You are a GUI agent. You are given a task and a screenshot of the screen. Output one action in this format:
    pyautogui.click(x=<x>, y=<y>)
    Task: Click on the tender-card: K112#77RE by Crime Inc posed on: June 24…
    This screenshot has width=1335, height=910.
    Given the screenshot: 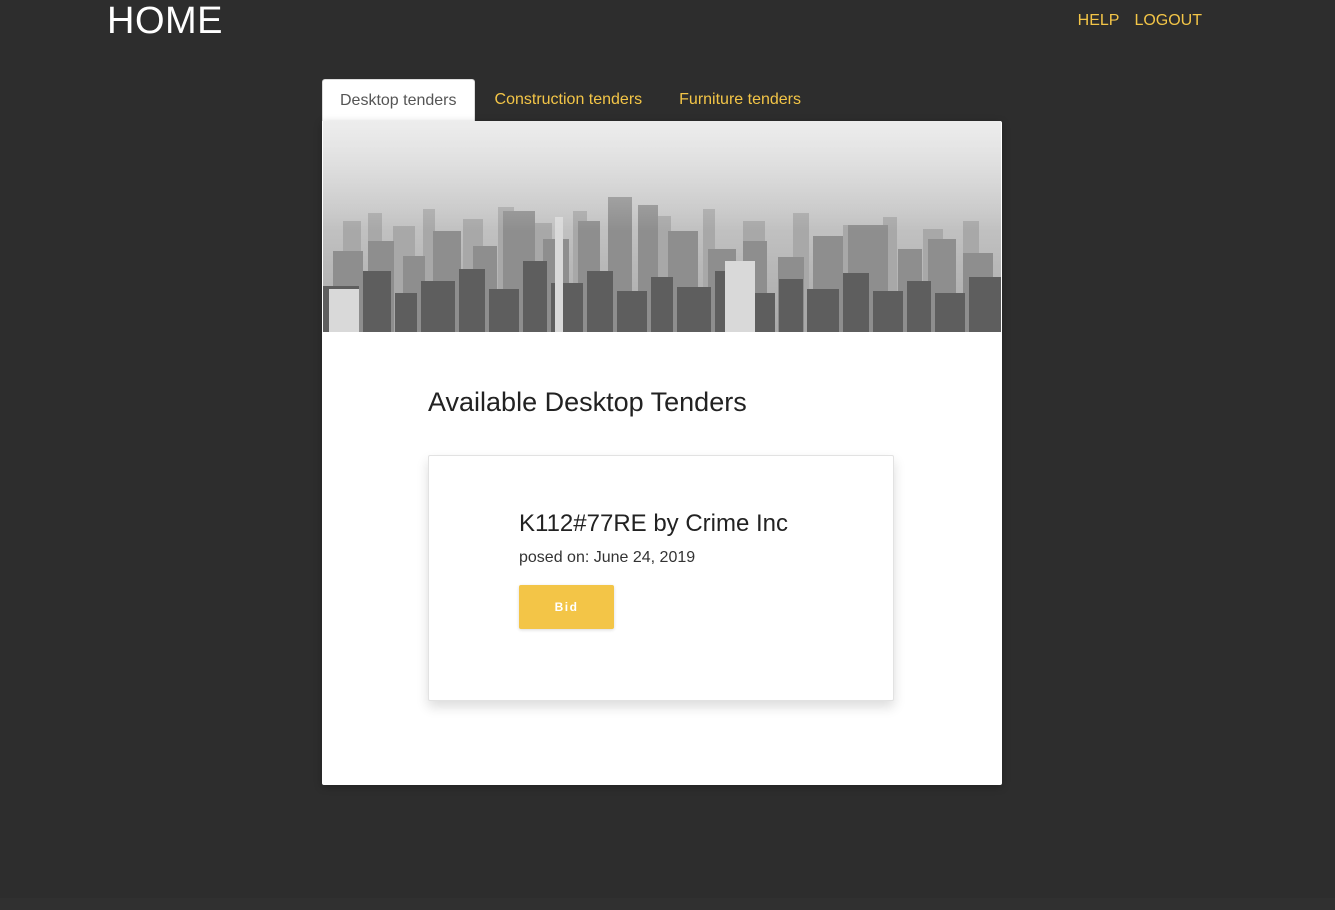 What is the action you would take?
    pyautogui.click(x=661, y=578)
    